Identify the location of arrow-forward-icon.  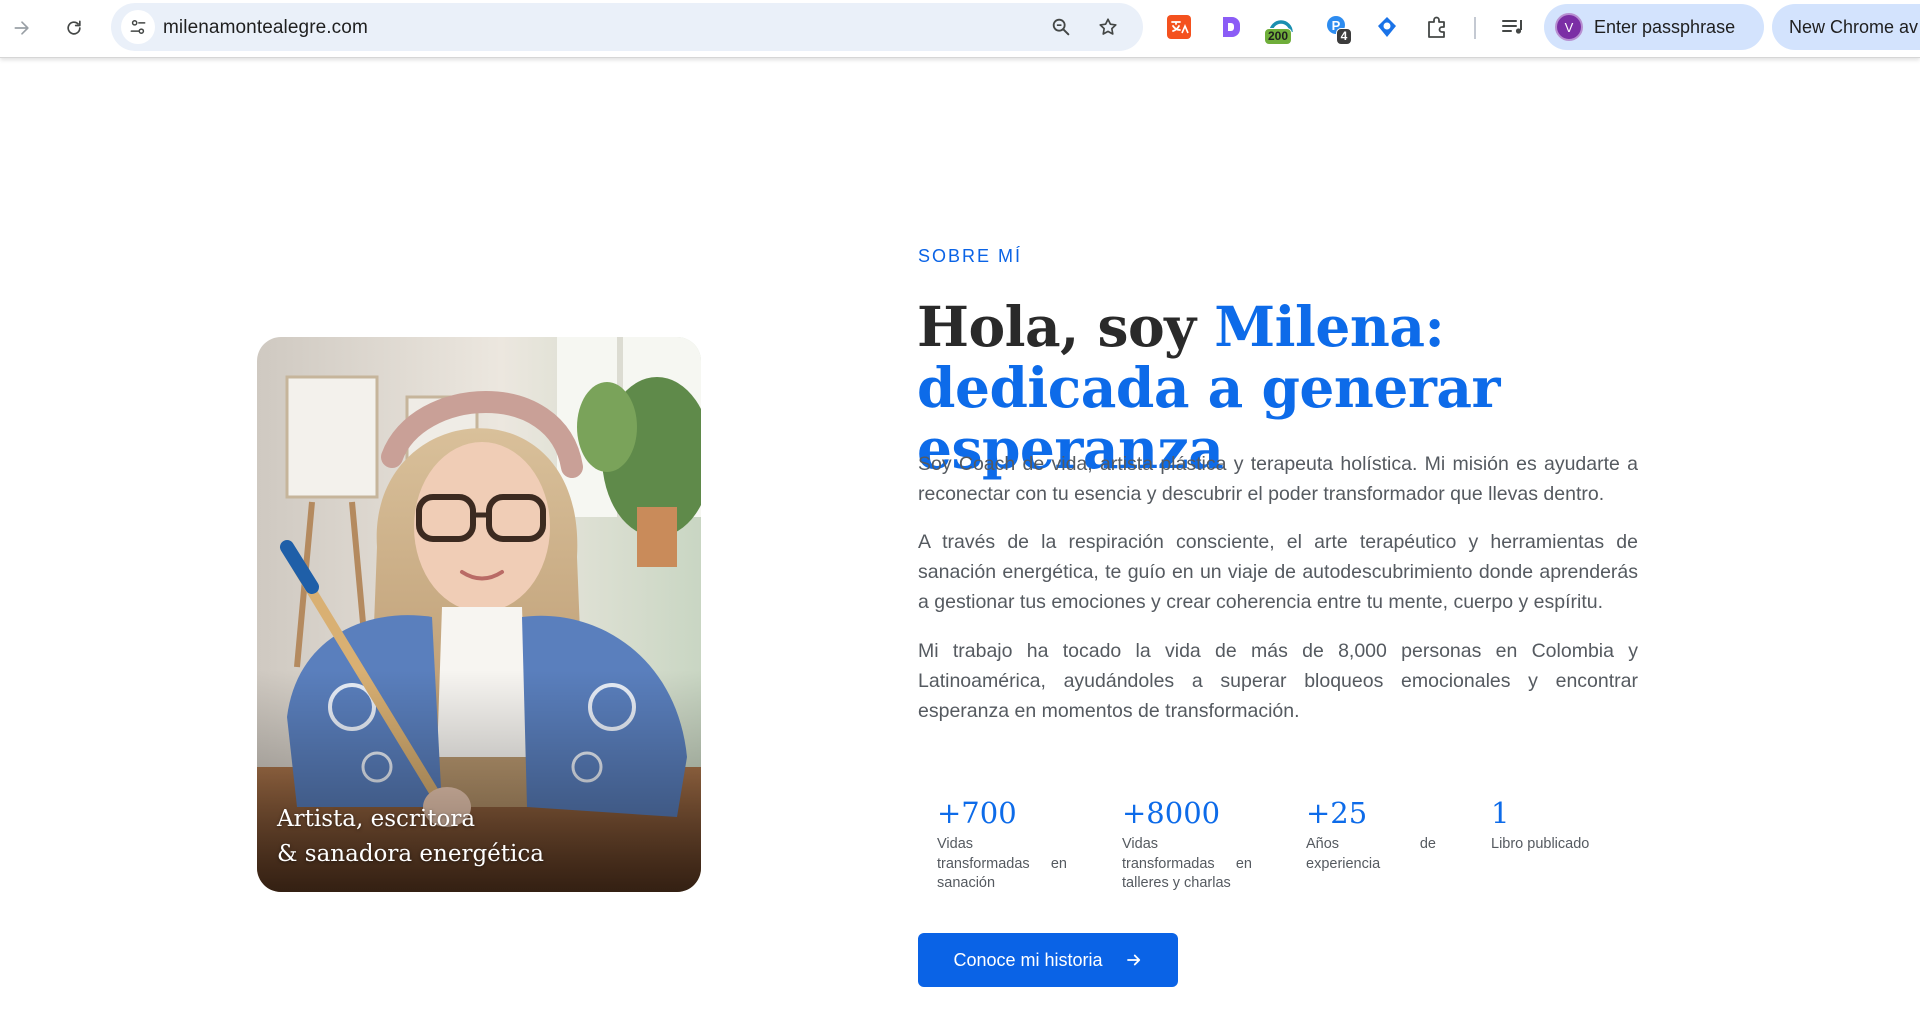
(21, 28).